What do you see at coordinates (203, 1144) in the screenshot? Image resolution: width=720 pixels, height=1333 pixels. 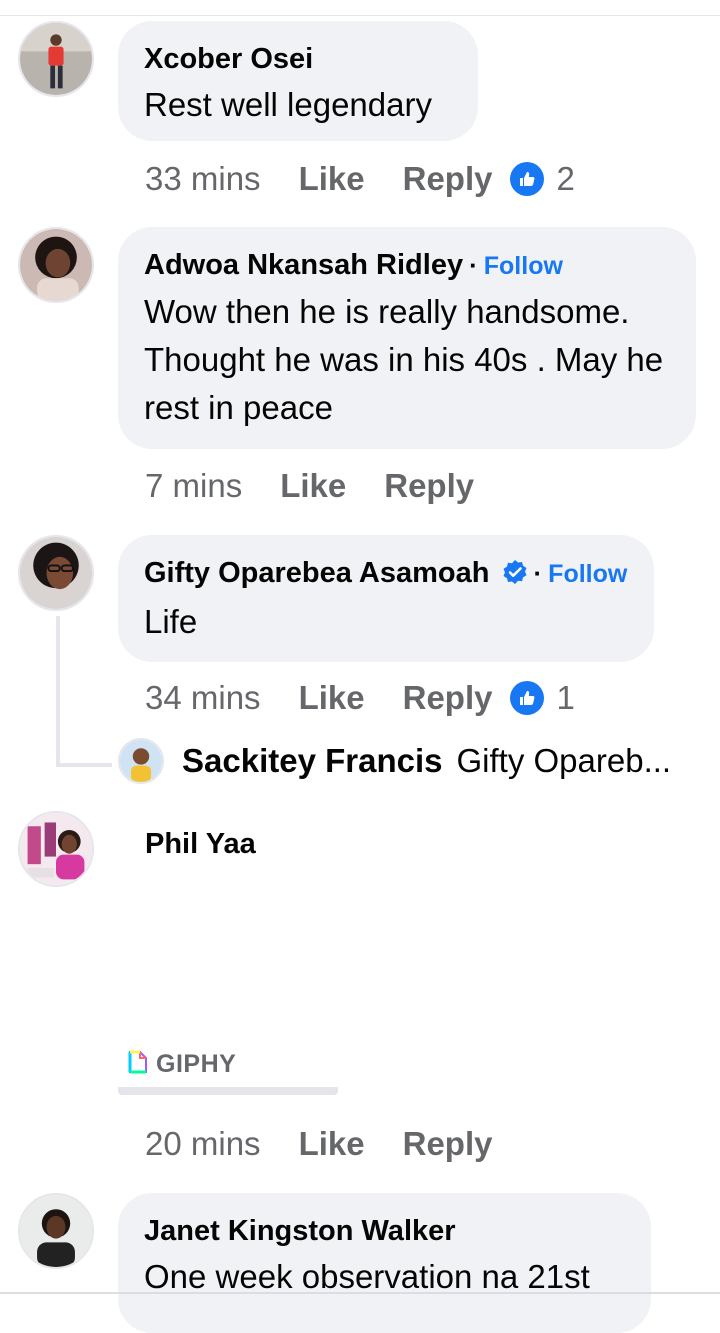 I see `comment-time: 20 mins` at bounding box center [203, 1144].